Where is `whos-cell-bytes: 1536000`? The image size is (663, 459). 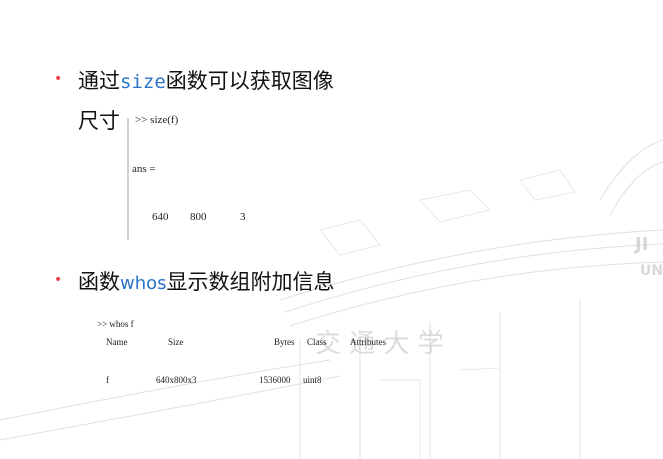 whos-cell-bytes: 1536000 is located at coordinates (275, 380).